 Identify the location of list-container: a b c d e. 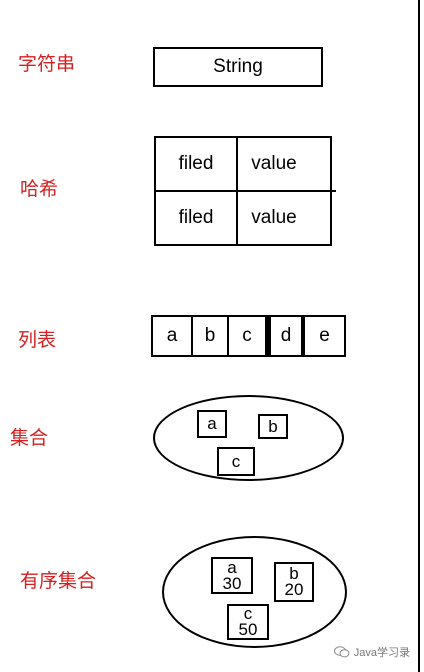
(248, 336).